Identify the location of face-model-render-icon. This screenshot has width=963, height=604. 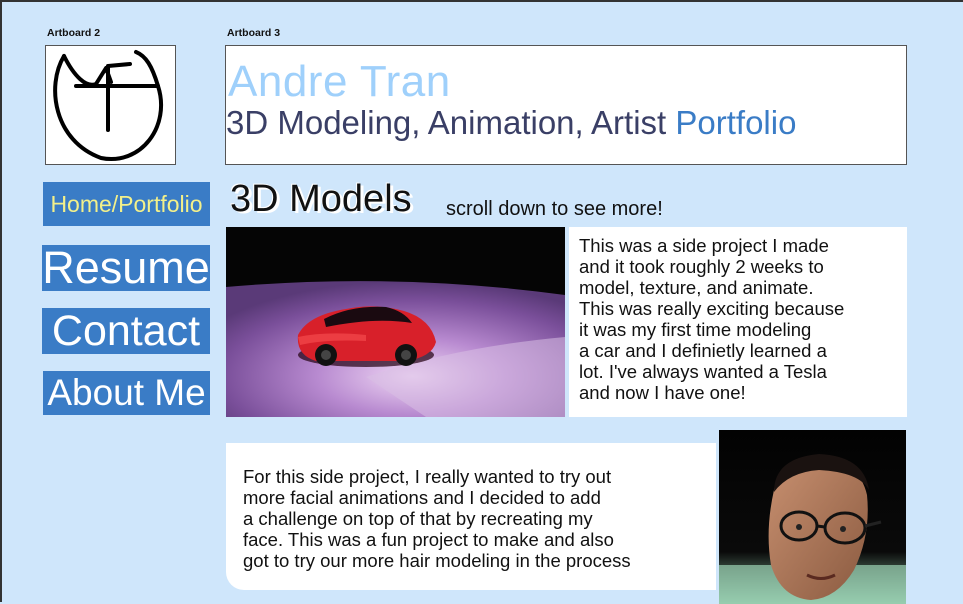
(812, 517).